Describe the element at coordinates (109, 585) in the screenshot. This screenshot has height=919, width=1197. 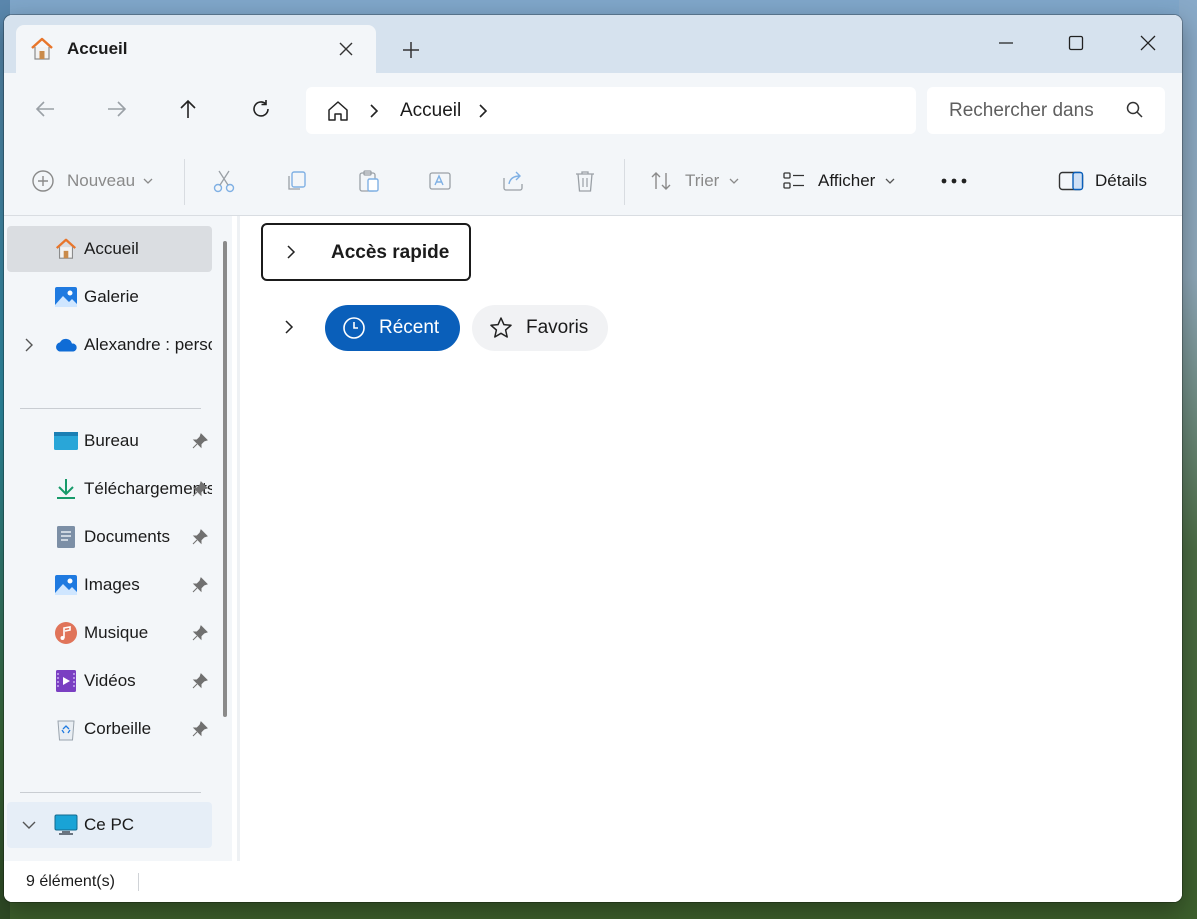
I see `sidebar-item-images: Images` at that location.